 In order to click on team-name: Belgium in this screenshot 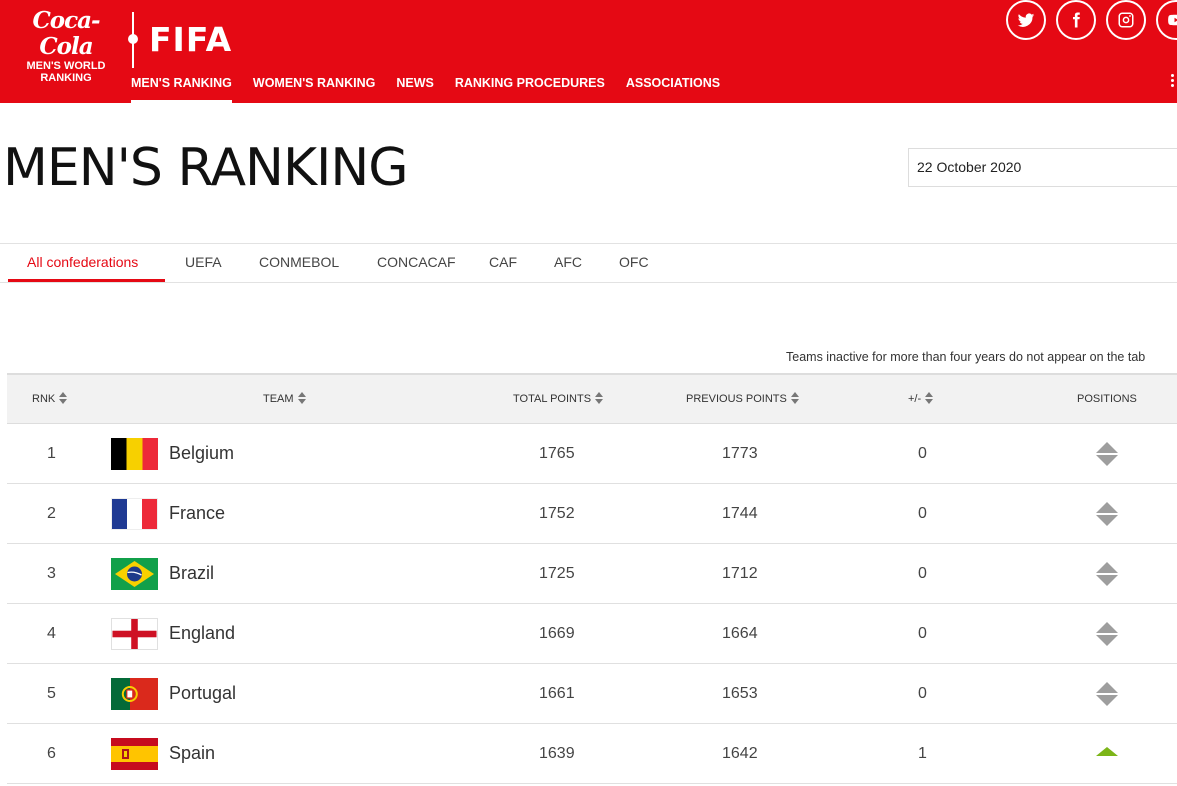, I will do `click(201, 453)`.